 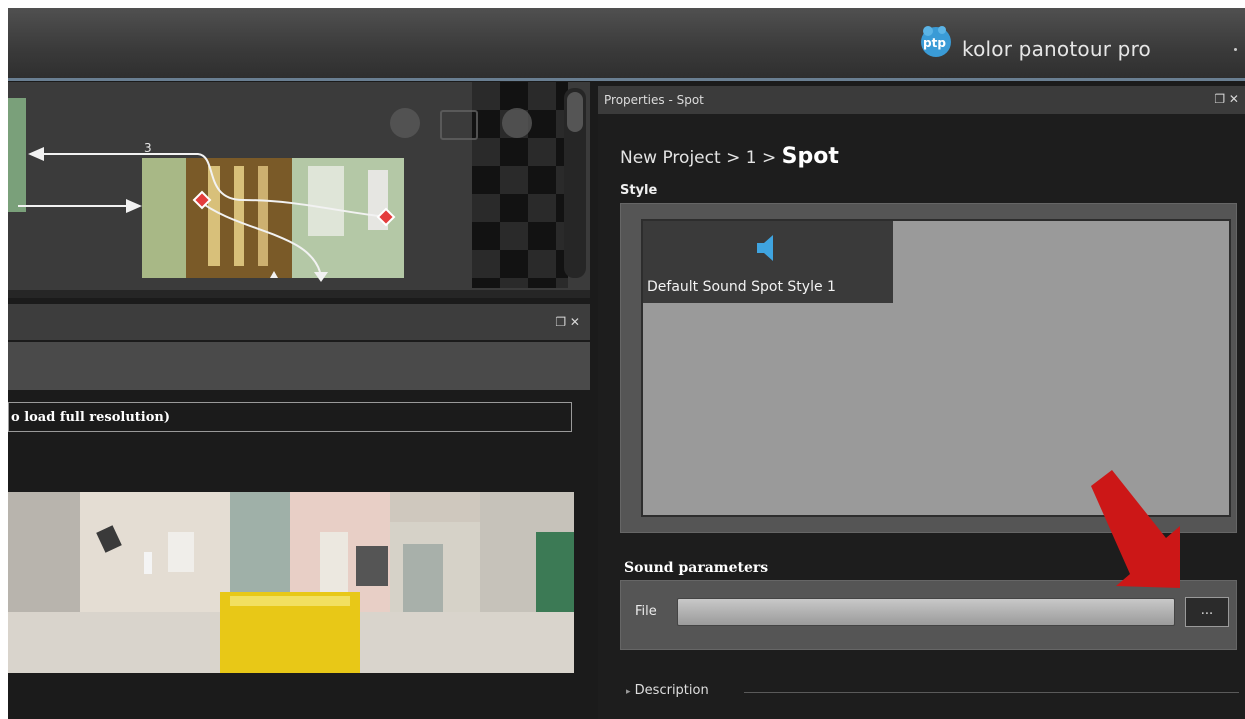 I want to click on tour-map-graph: 3, so click(x=288, y=185).